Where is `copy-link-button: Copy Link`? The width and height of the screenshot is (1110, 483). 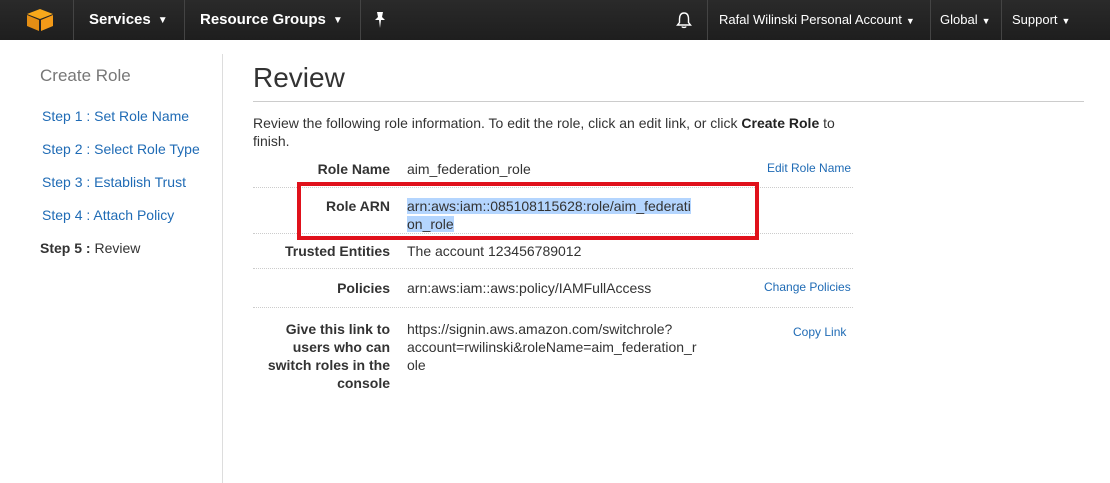 copy-link-button: Copy Link is located at coordinates (819, 332).